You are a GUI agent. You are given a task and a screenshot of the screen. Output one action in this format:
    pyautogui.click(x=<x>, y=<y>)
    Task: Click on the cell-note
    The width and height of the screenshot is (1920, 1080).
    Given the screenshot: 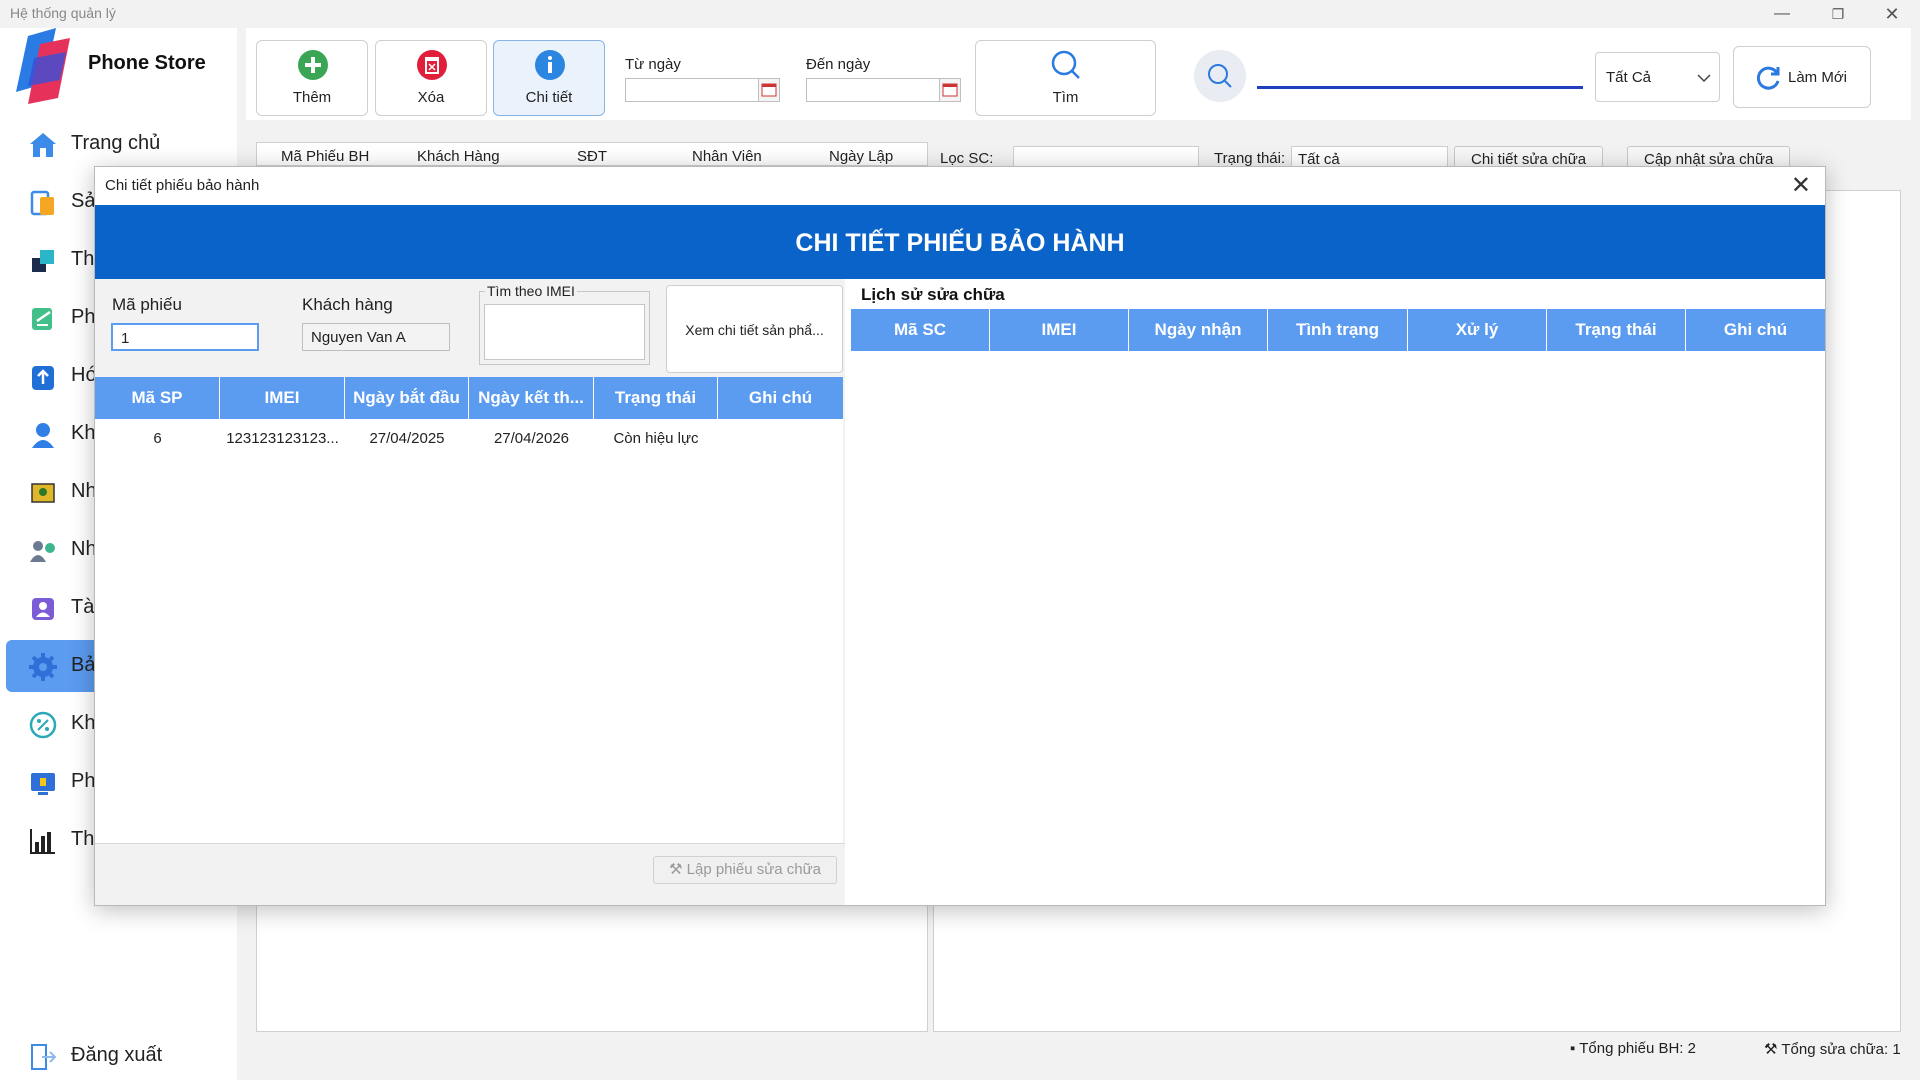 What is the action you would take?
    pyautogui.click(x=780, y=439)
    